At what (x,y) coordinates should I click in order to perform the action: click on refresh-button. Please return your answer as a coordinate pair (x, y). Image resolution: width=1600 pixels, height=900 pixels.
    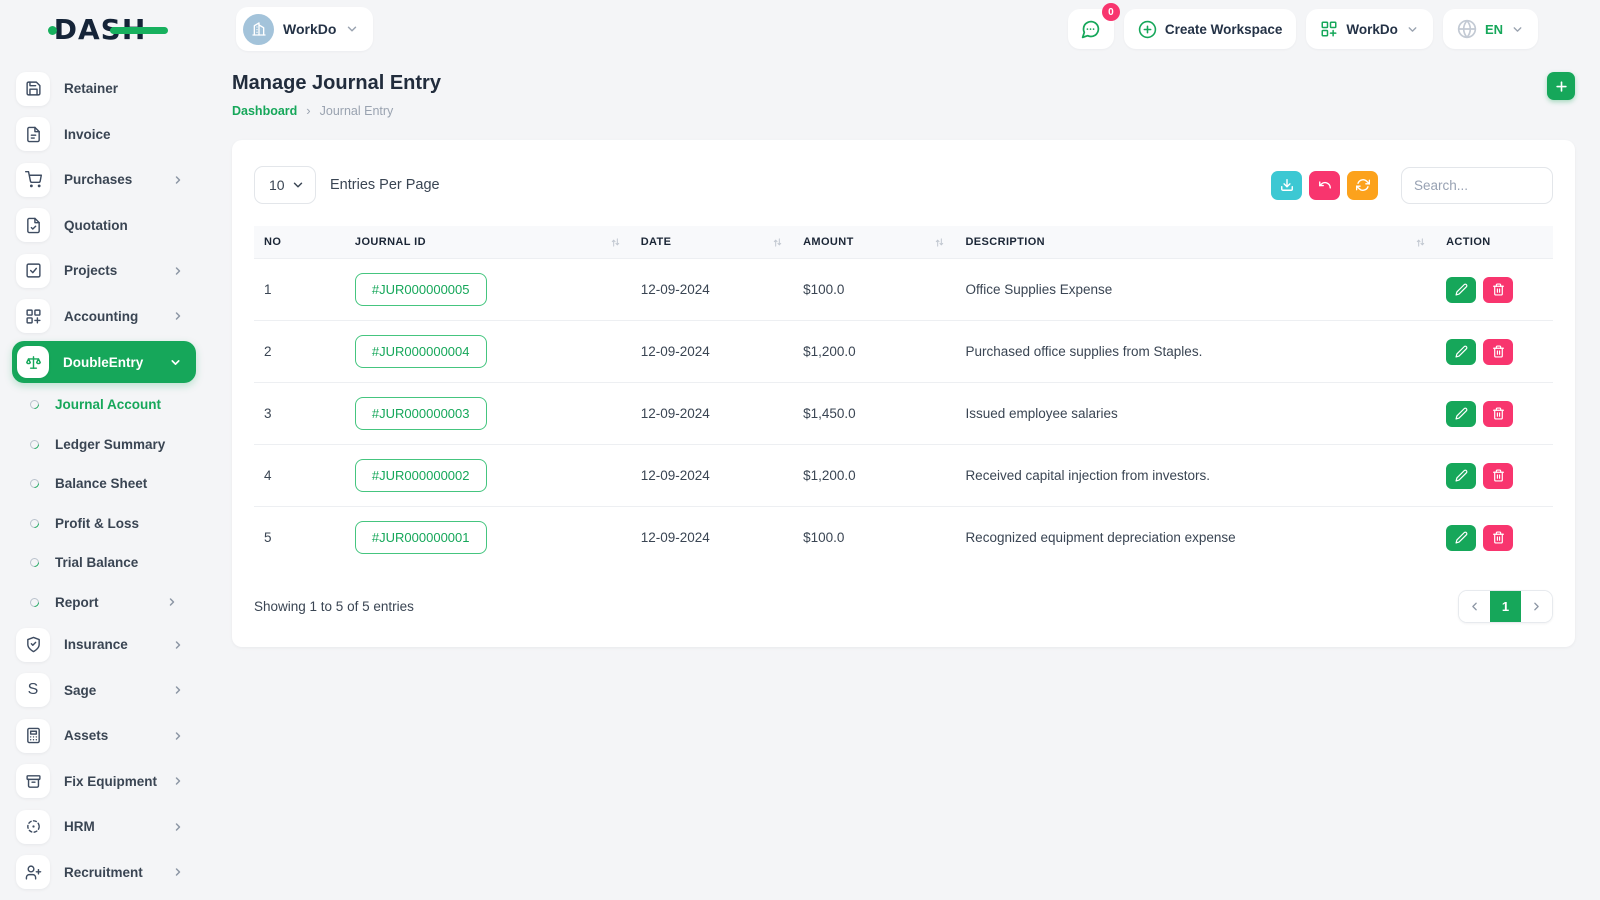
    Looking at the image, I should click on (1362, 185).